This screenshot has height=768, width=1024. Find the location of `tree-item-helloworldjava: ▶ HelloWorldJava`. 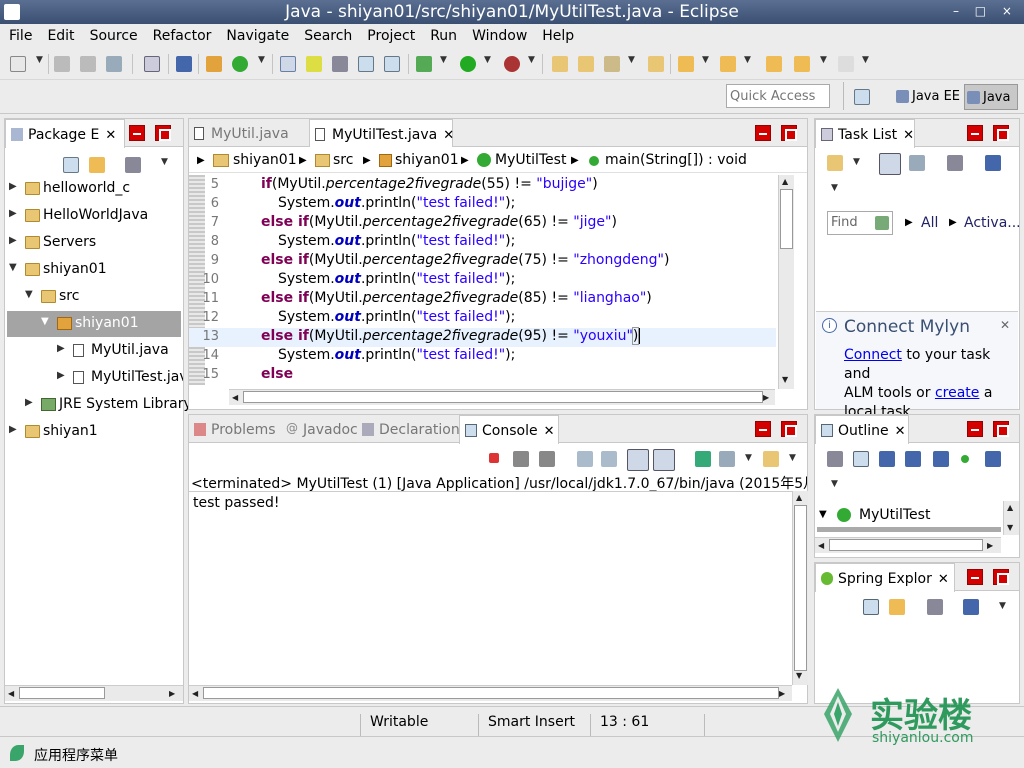

tree-item-helloworldjava: ▶ HelloWorldJava is located at coordinates (94, 216).